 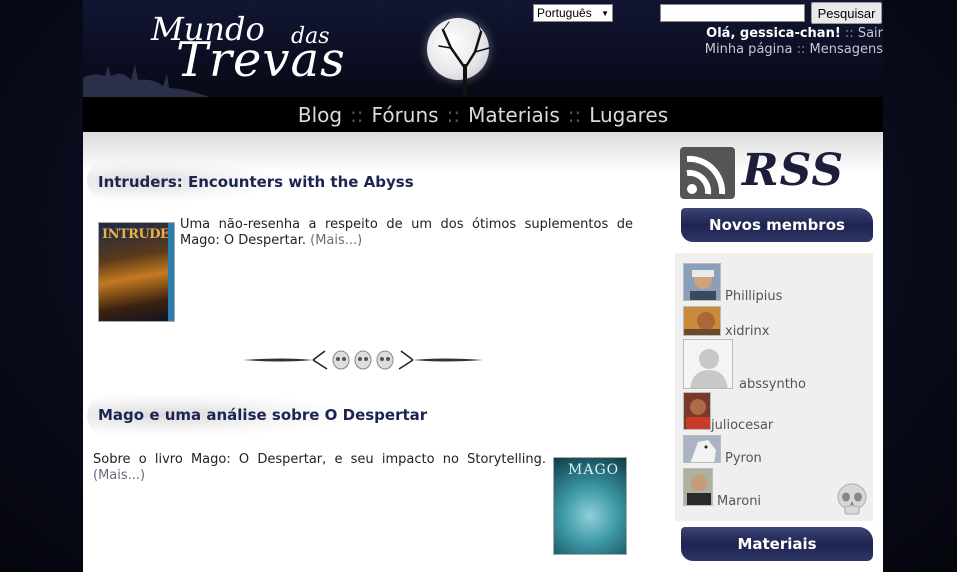 I want to click on nav-item-materials: Materiais, so click(x=514, y=115).